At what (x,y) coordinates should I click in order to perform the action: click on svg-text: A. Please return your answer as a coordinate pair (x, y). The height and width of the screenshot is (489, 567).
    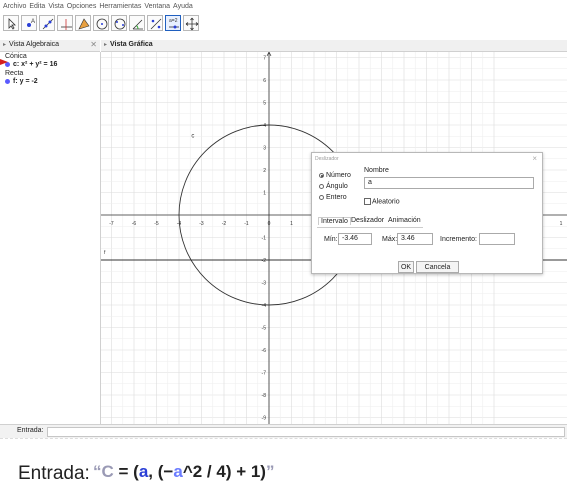
    Looking at the image, I should click on (33, 22).